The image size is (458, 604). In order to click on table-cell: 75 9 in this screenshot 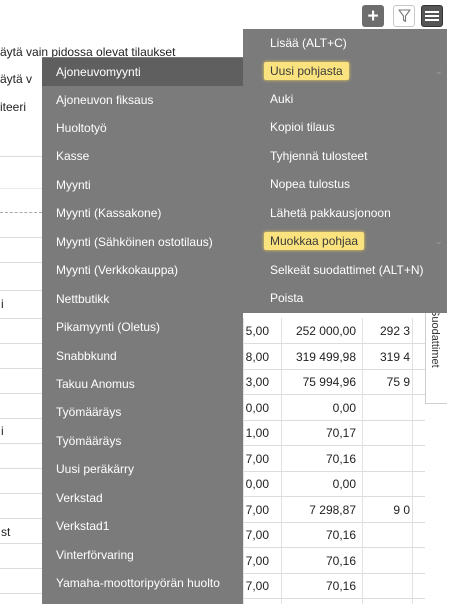, I will do `click(398, 382)`.